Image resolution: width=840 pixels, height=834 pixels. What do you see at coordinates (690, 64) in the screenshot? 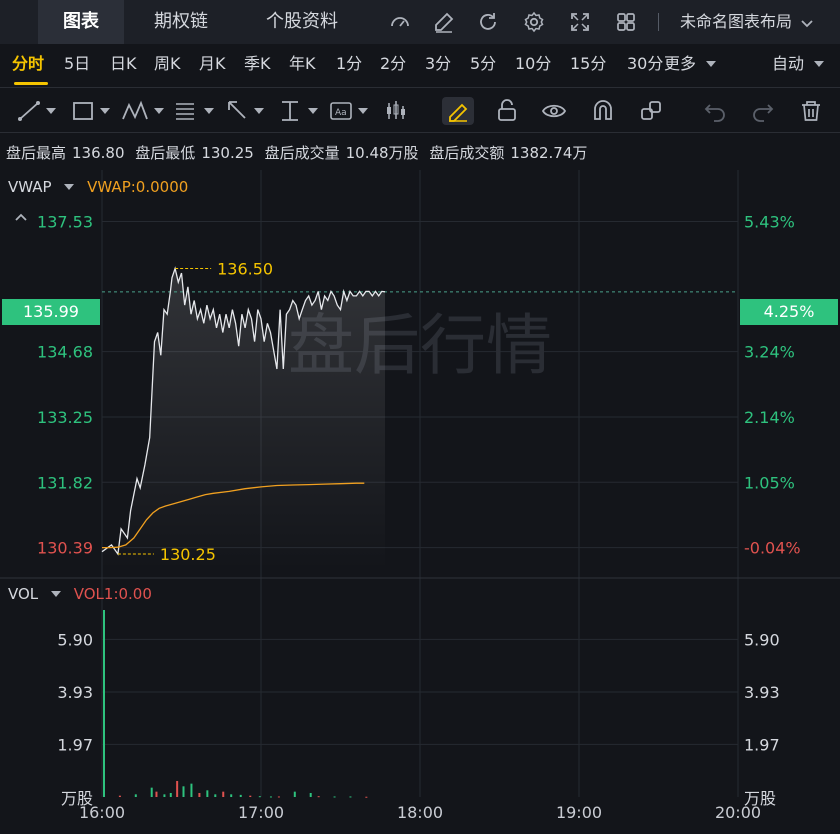
I see `more-periods-button: 更多` at bounding box center [690, 64].